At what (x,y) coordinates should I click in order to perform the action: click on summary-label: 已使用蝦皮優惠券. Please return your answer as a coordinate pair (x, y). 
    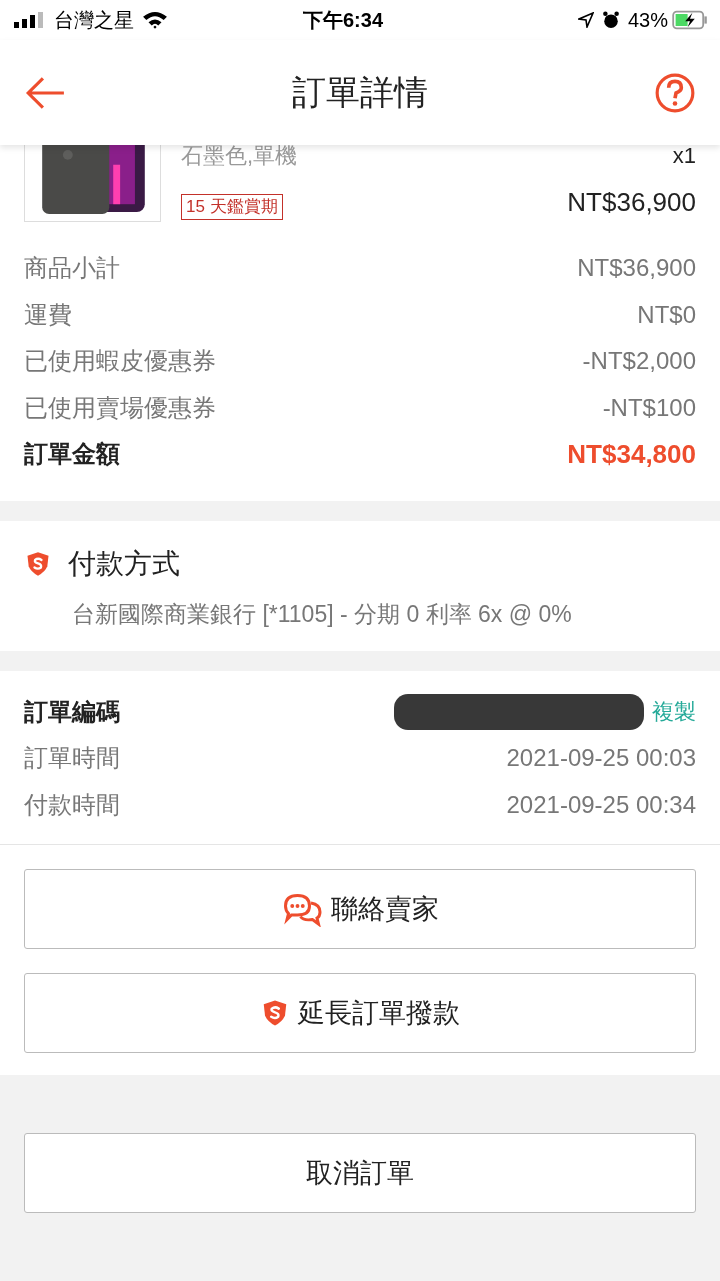
    Looking at the image, I should click on (120, 361).